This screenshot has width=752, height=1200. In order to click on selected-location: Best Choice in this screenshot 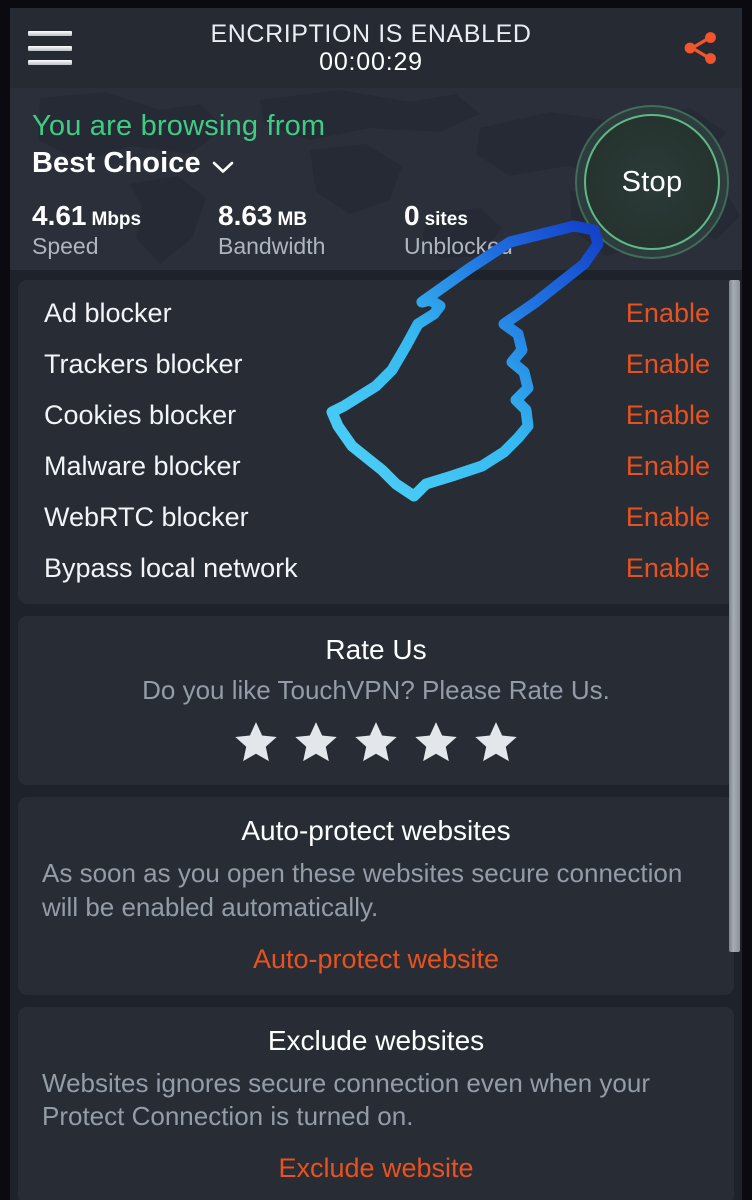, I will do `click(116, 163)`.